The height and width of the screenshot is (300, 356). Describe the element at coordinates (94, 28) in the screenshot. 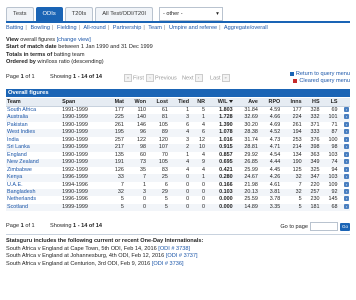

I see `nav-all-round: All-round` at that location.